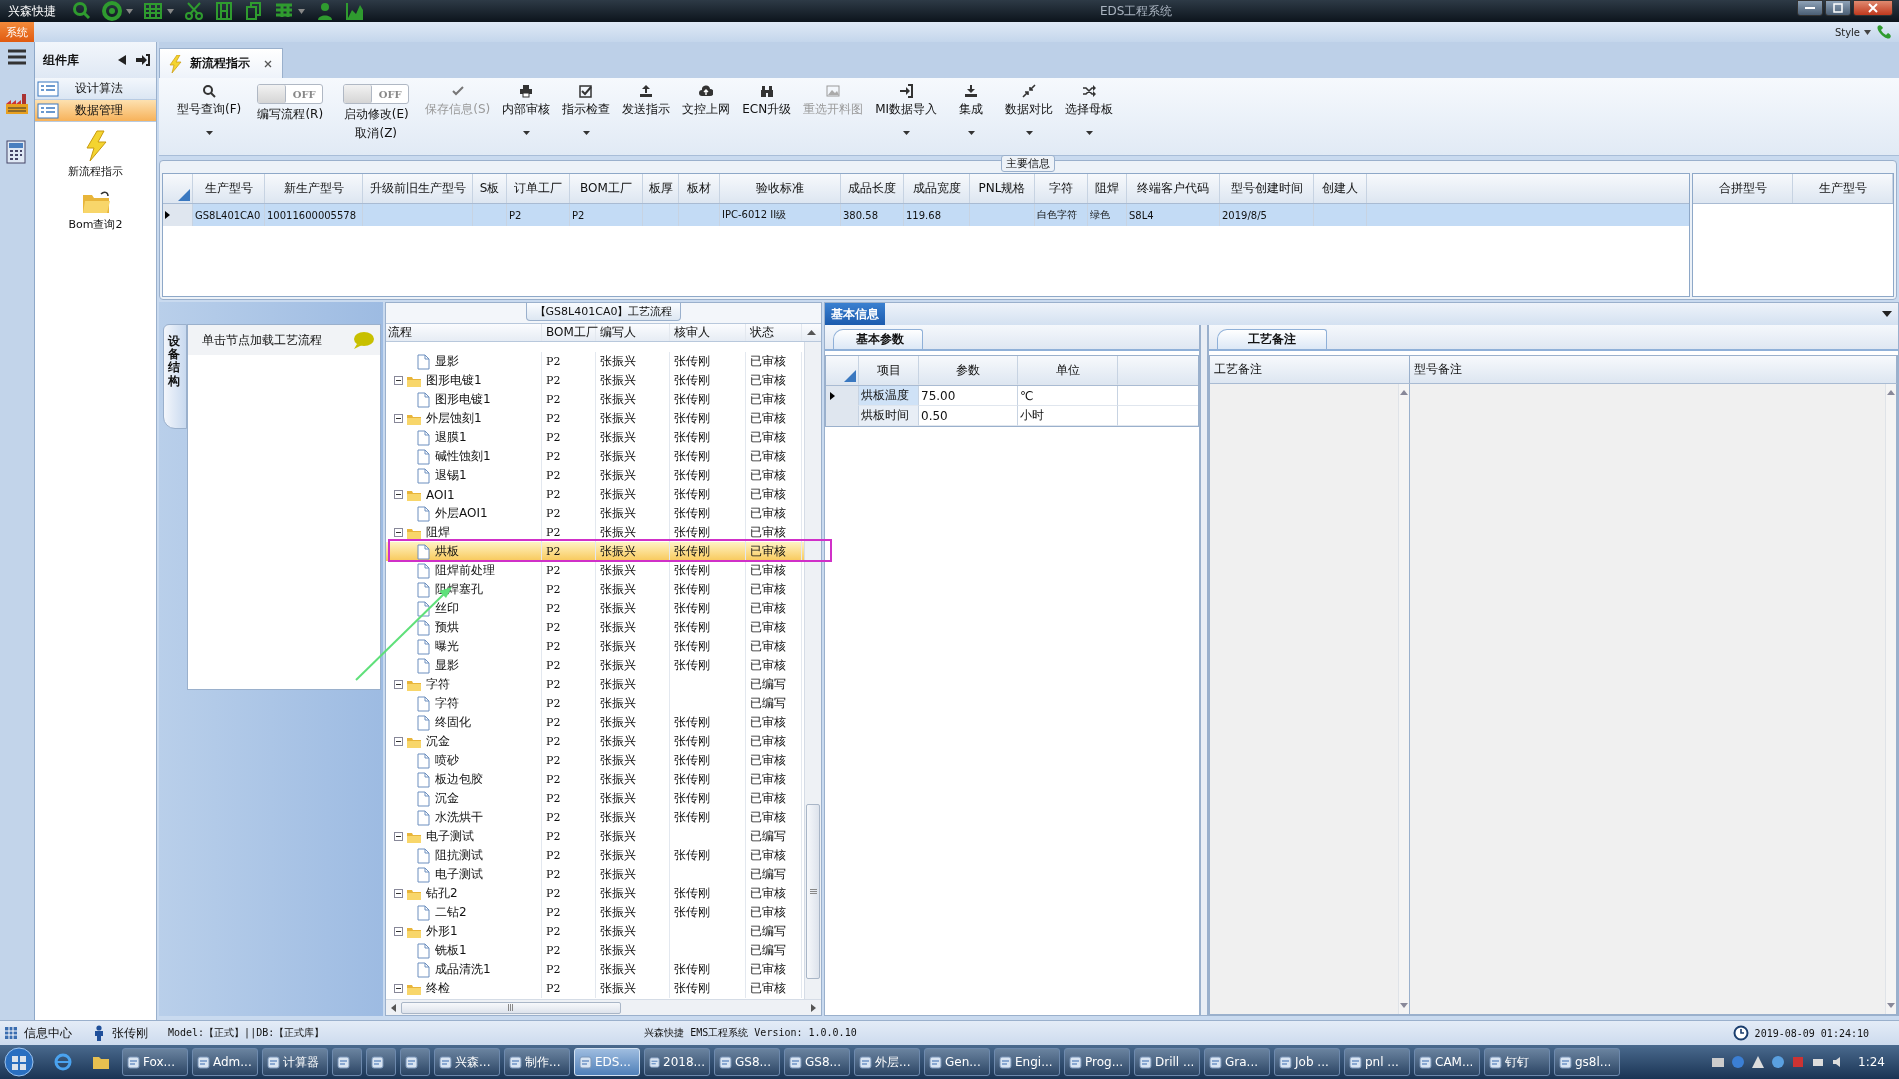  I want to click on tree-row: 铣板1 P2 张振兴 已编写, so click(595, 950).